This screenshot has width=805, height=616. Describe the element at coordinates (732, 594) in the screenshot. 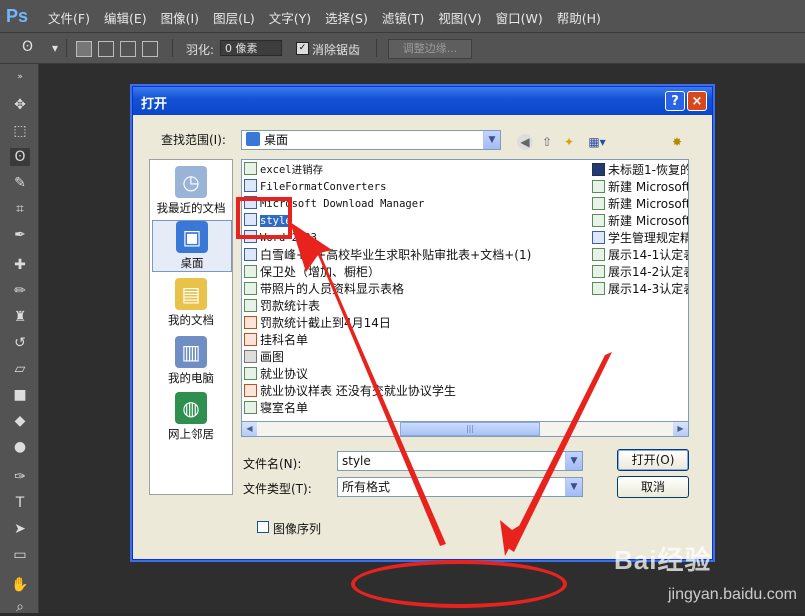

I see `watermark-domain: jingyan.baidu.com` at that location.